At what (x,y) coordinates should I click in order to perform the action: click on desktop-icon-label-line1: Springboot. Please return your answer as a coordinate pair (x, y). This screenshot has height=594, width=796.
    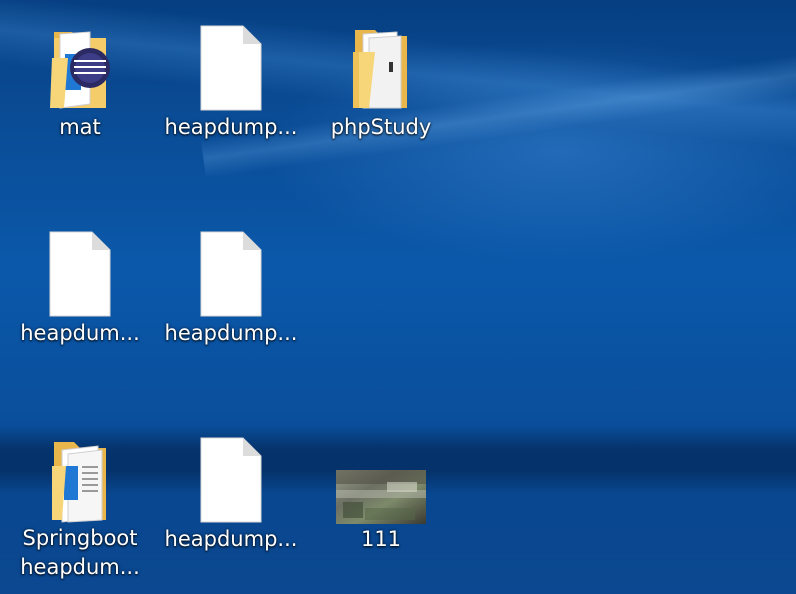
    Looking at the image, I should click on (80, 538).